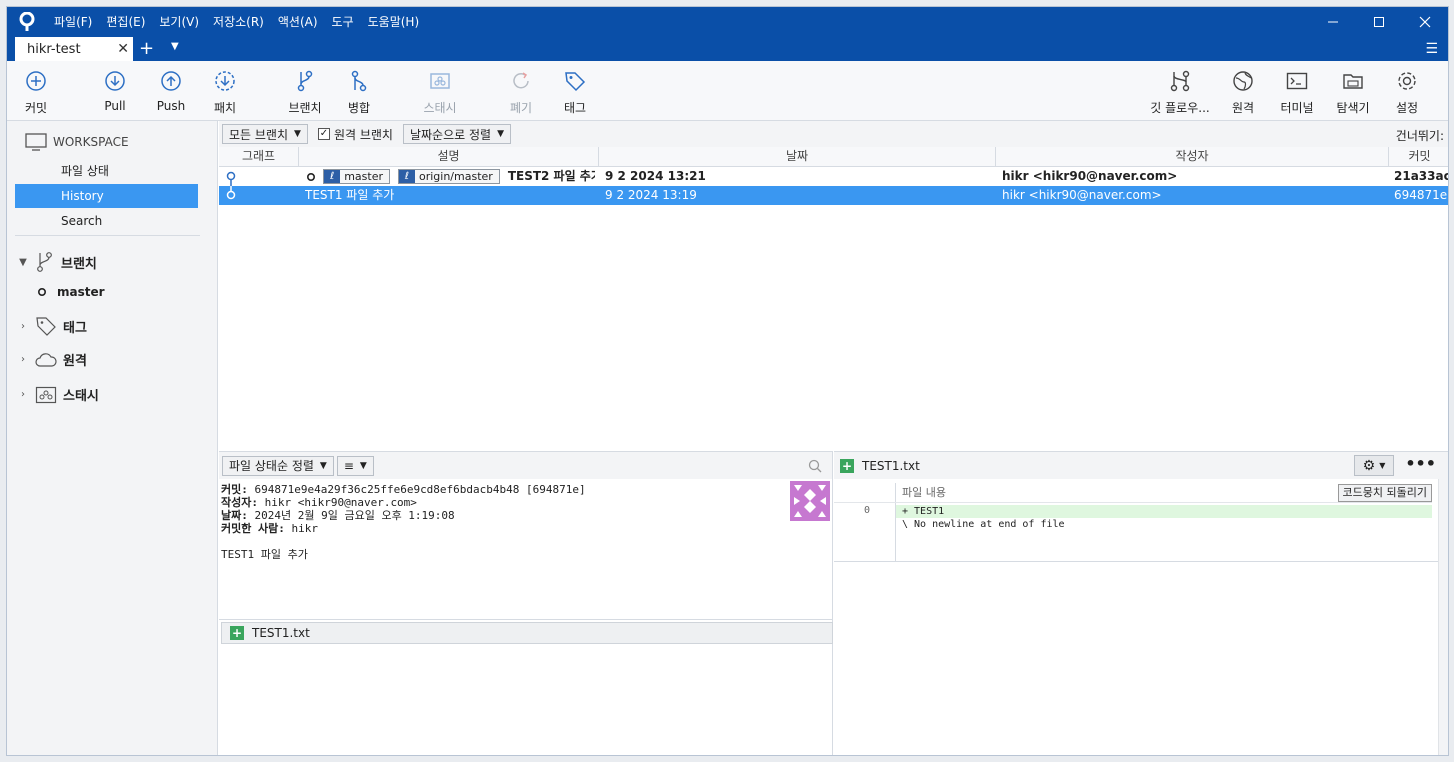  I want to click on diff-added-line: + TEST1, so click(1164, 511).